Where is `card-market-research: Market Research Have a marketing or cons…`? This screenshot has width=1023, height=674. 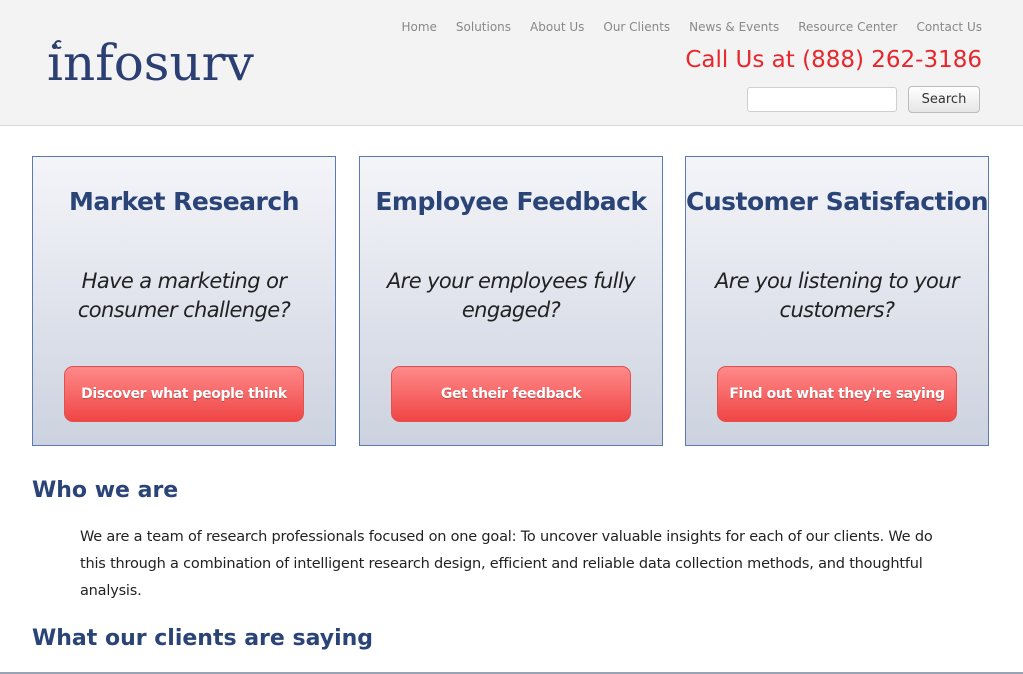 card-market-research: Market Research Have a marketing or cons… is located at coordinates (184, 301).